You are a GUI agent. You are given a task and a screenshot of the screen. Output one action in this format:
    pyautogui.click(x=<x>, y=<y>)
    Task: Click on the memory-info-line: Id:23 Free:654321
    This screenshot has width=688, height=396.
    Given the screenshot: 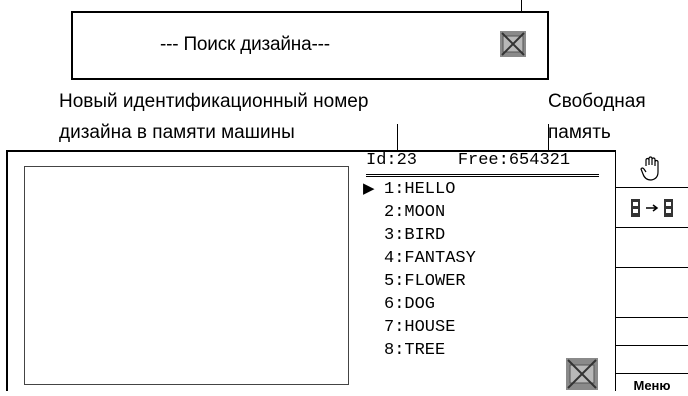 What is the action you would take?
    pyautogui.click(x=468, y=160)
    